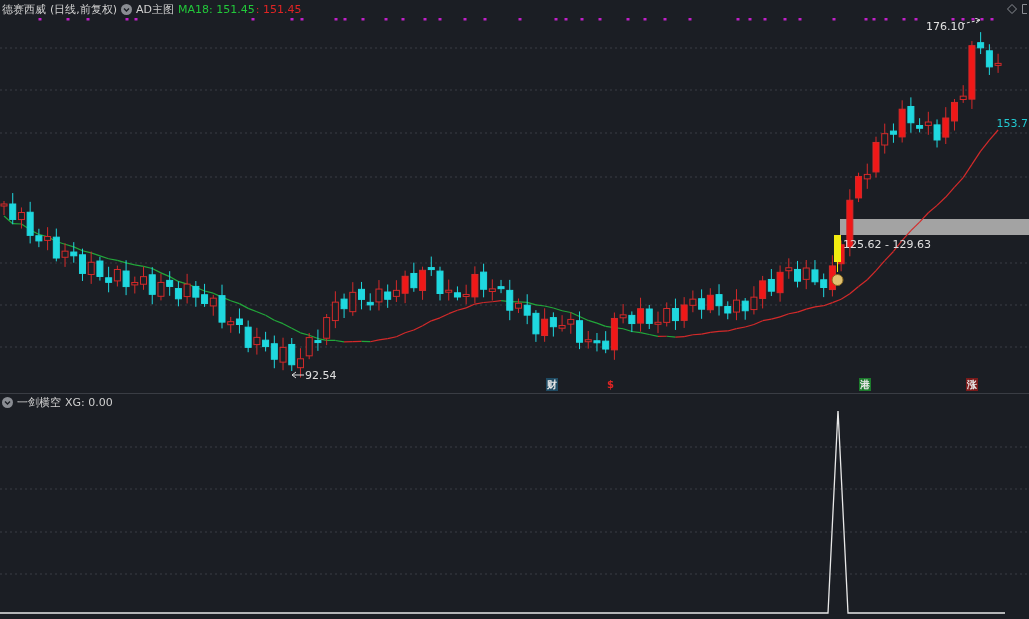  What do you see at coordinates (610, 384) in the screenshot?
I see `event-tag: $` at bounding box center [610, 384].